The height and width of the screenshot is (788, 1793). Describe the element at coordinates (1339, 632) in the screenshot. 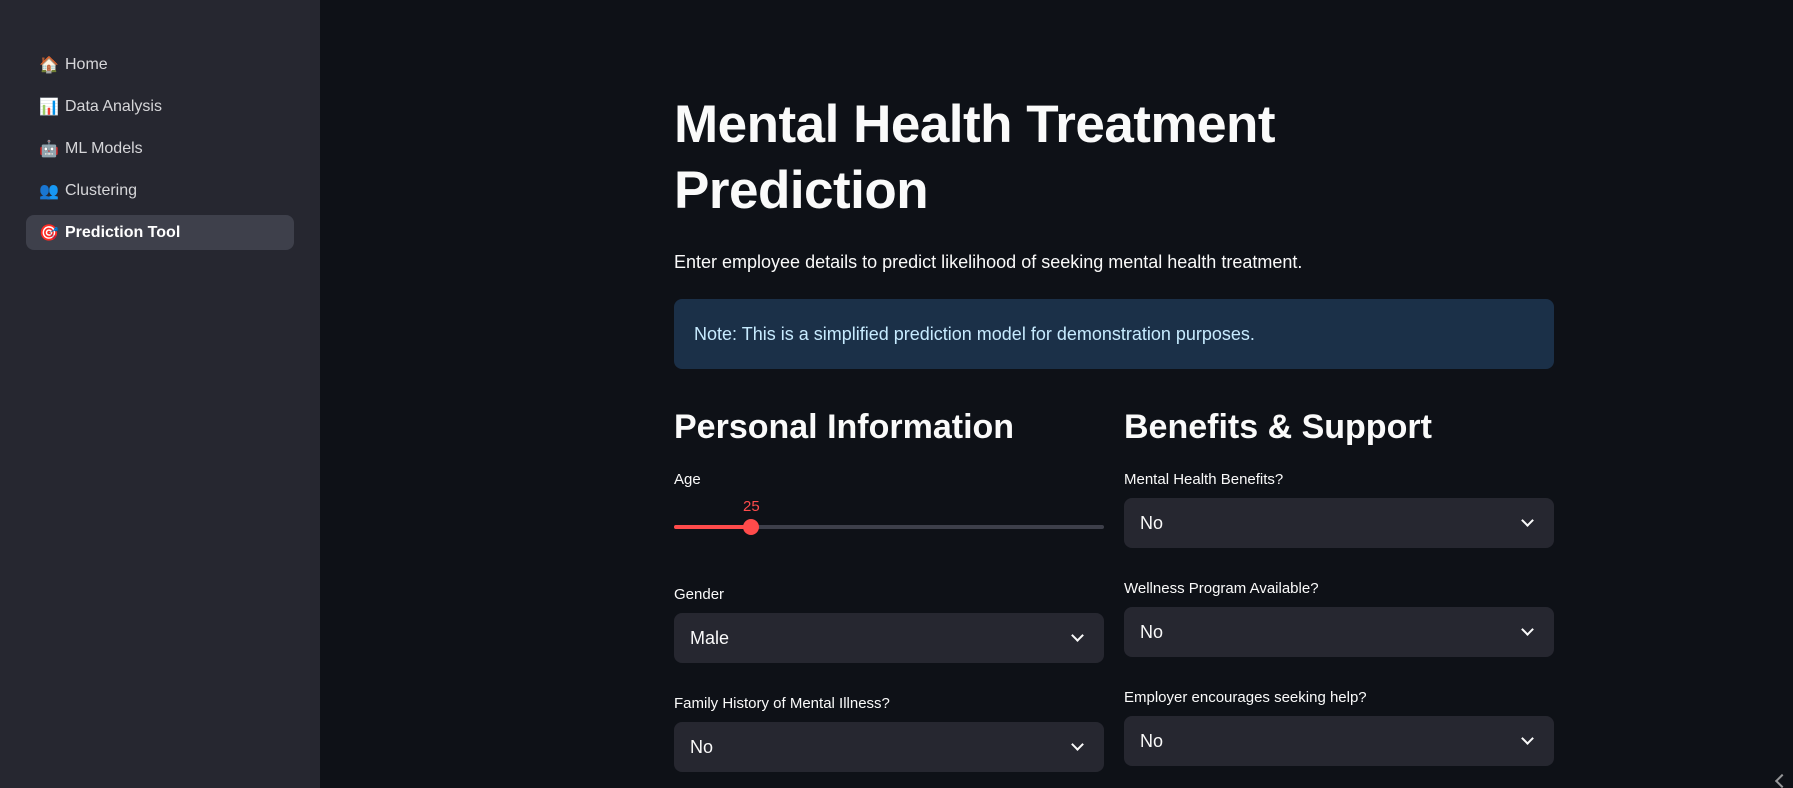

I see `wellness-select: No` at that location.